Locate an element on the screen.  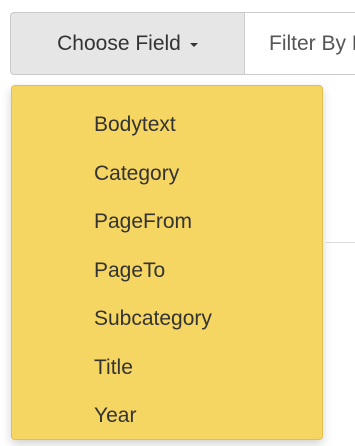
content-divider is located at coordinates (340, 242).